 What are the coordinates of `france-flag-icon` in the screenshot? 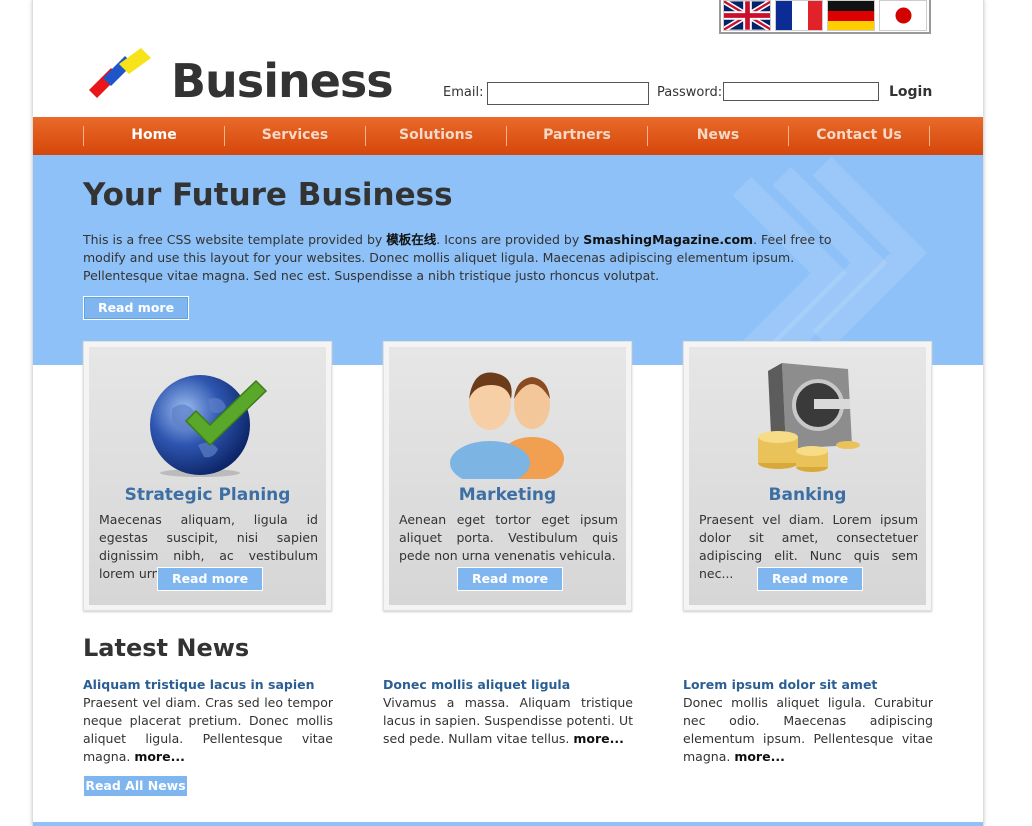 It's located at (799, 15).